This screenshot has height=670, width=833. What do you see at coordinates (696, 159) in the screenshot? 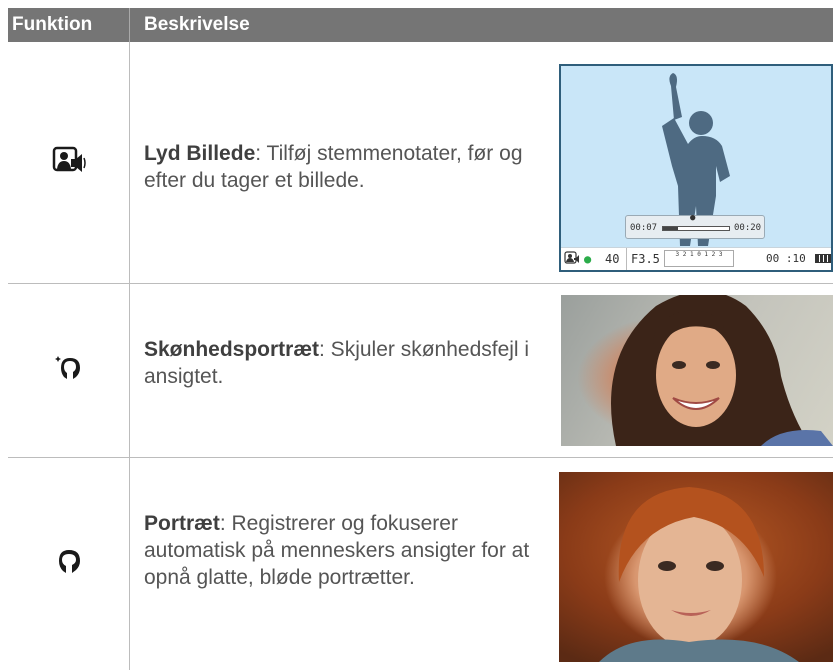
I see `boy-silhouette` at bounding box center [696, 159].